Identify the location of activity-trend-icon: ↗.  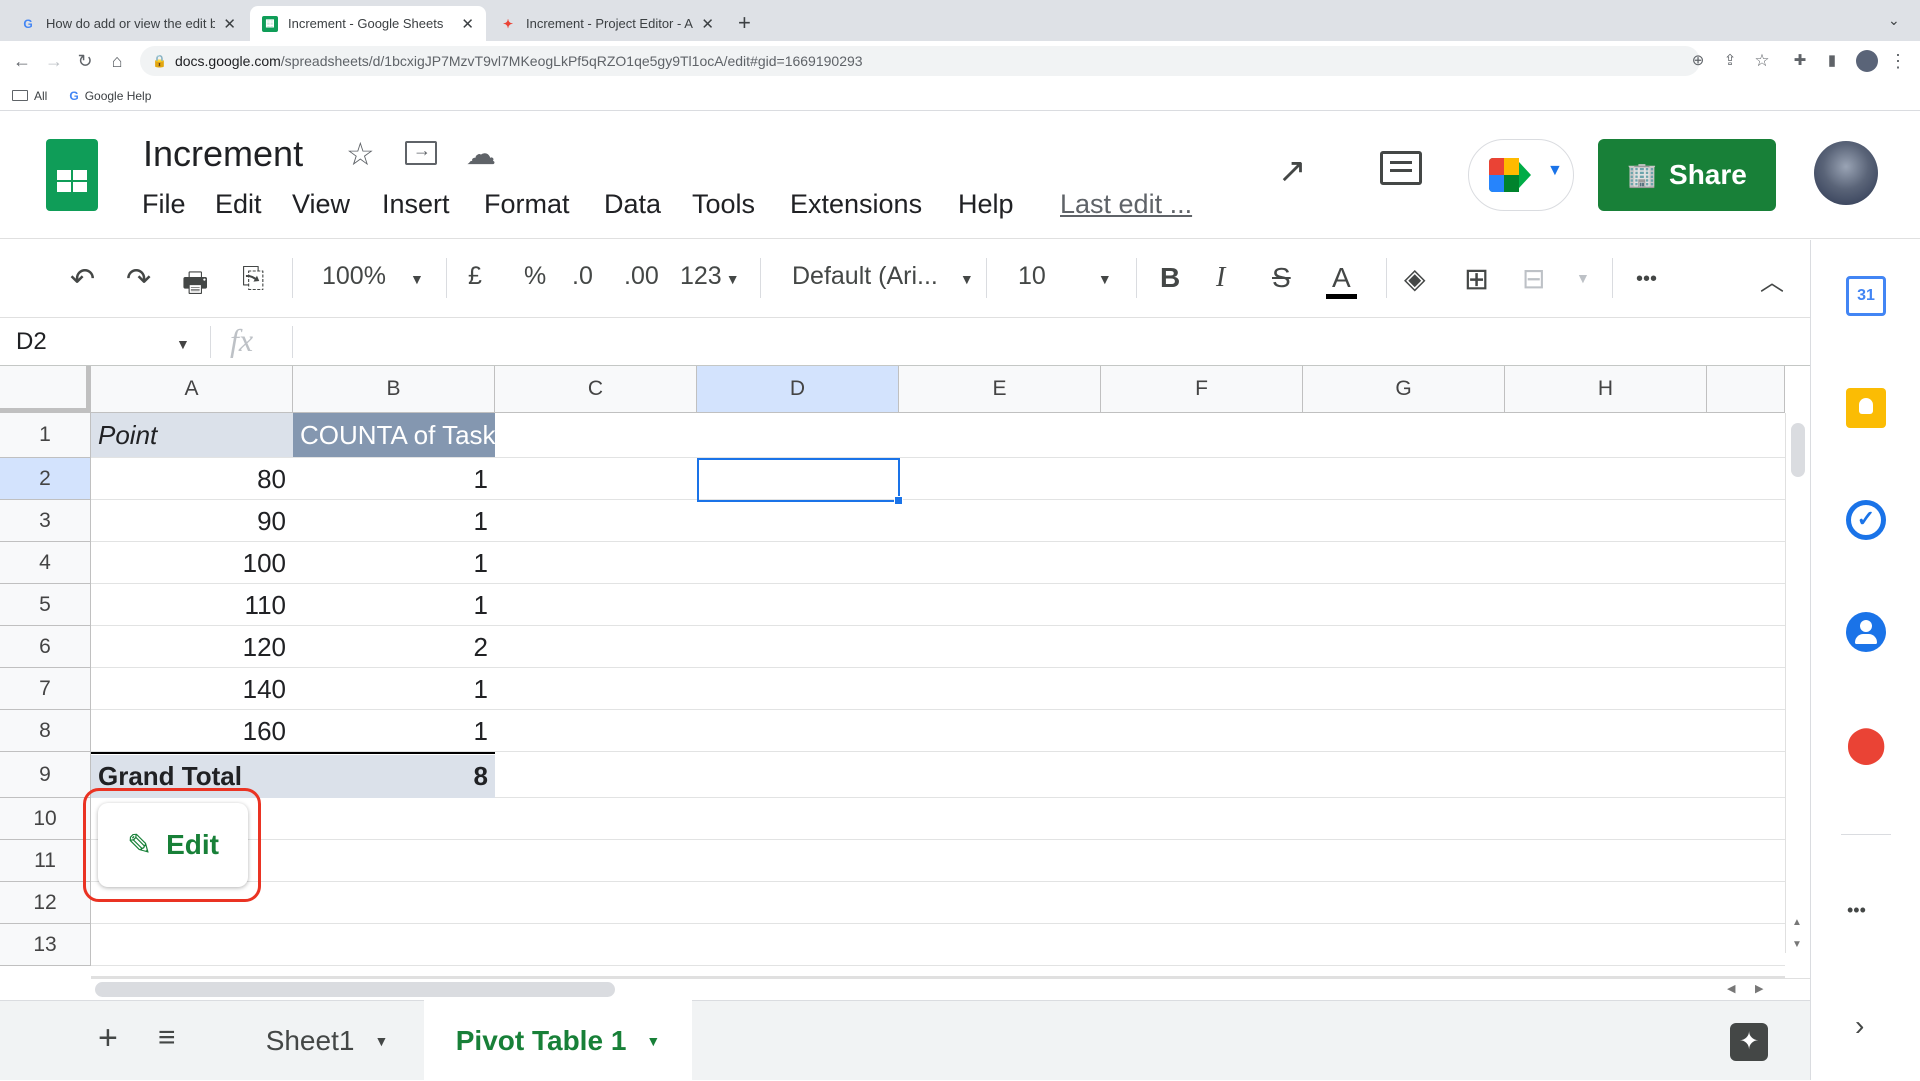
(1292, 171).